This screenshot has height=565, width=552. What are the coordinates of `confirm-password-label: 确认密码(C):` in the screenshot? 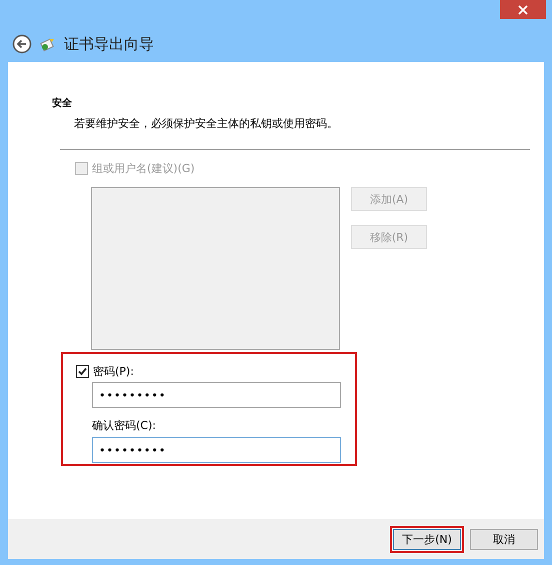 It's located at (124, 425).